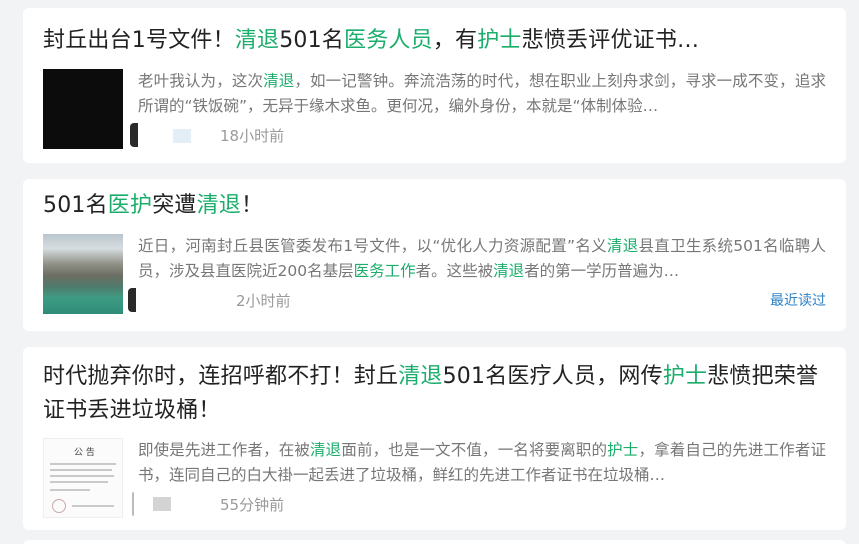 The image size is (859, 544). Describe the element at coordinates (224, 450) in the screenshot. I see `text-segment: 即使是先进工作者，在被` at that location.